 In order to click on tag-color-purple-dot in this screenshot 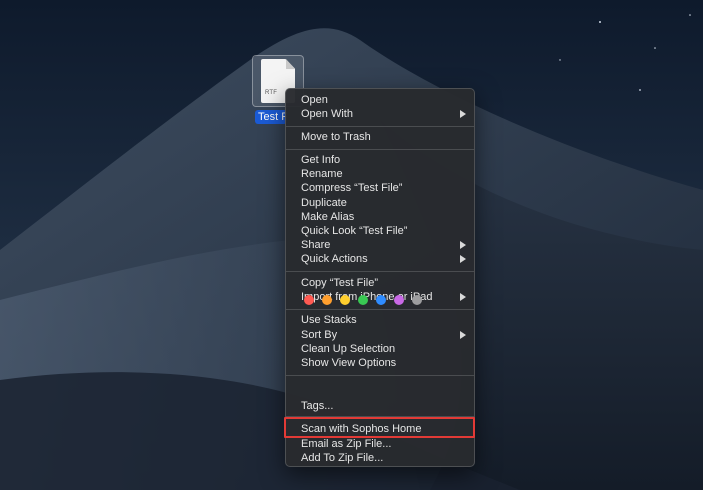, I will do `click(399, 300)`.